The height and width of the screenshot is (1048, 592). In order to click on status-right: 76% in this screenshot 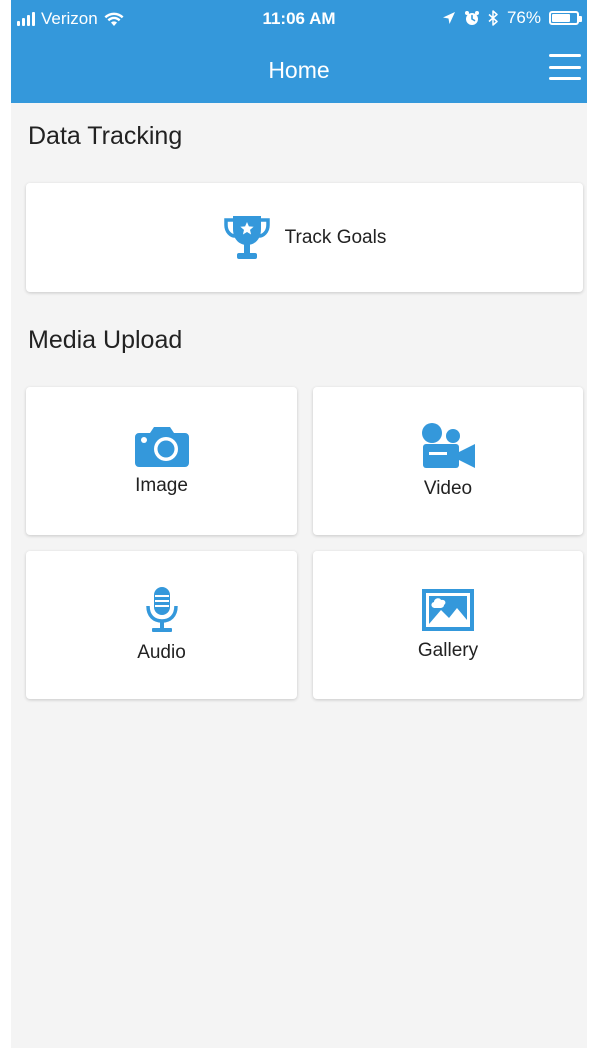, I will do `click(512, 18)`.